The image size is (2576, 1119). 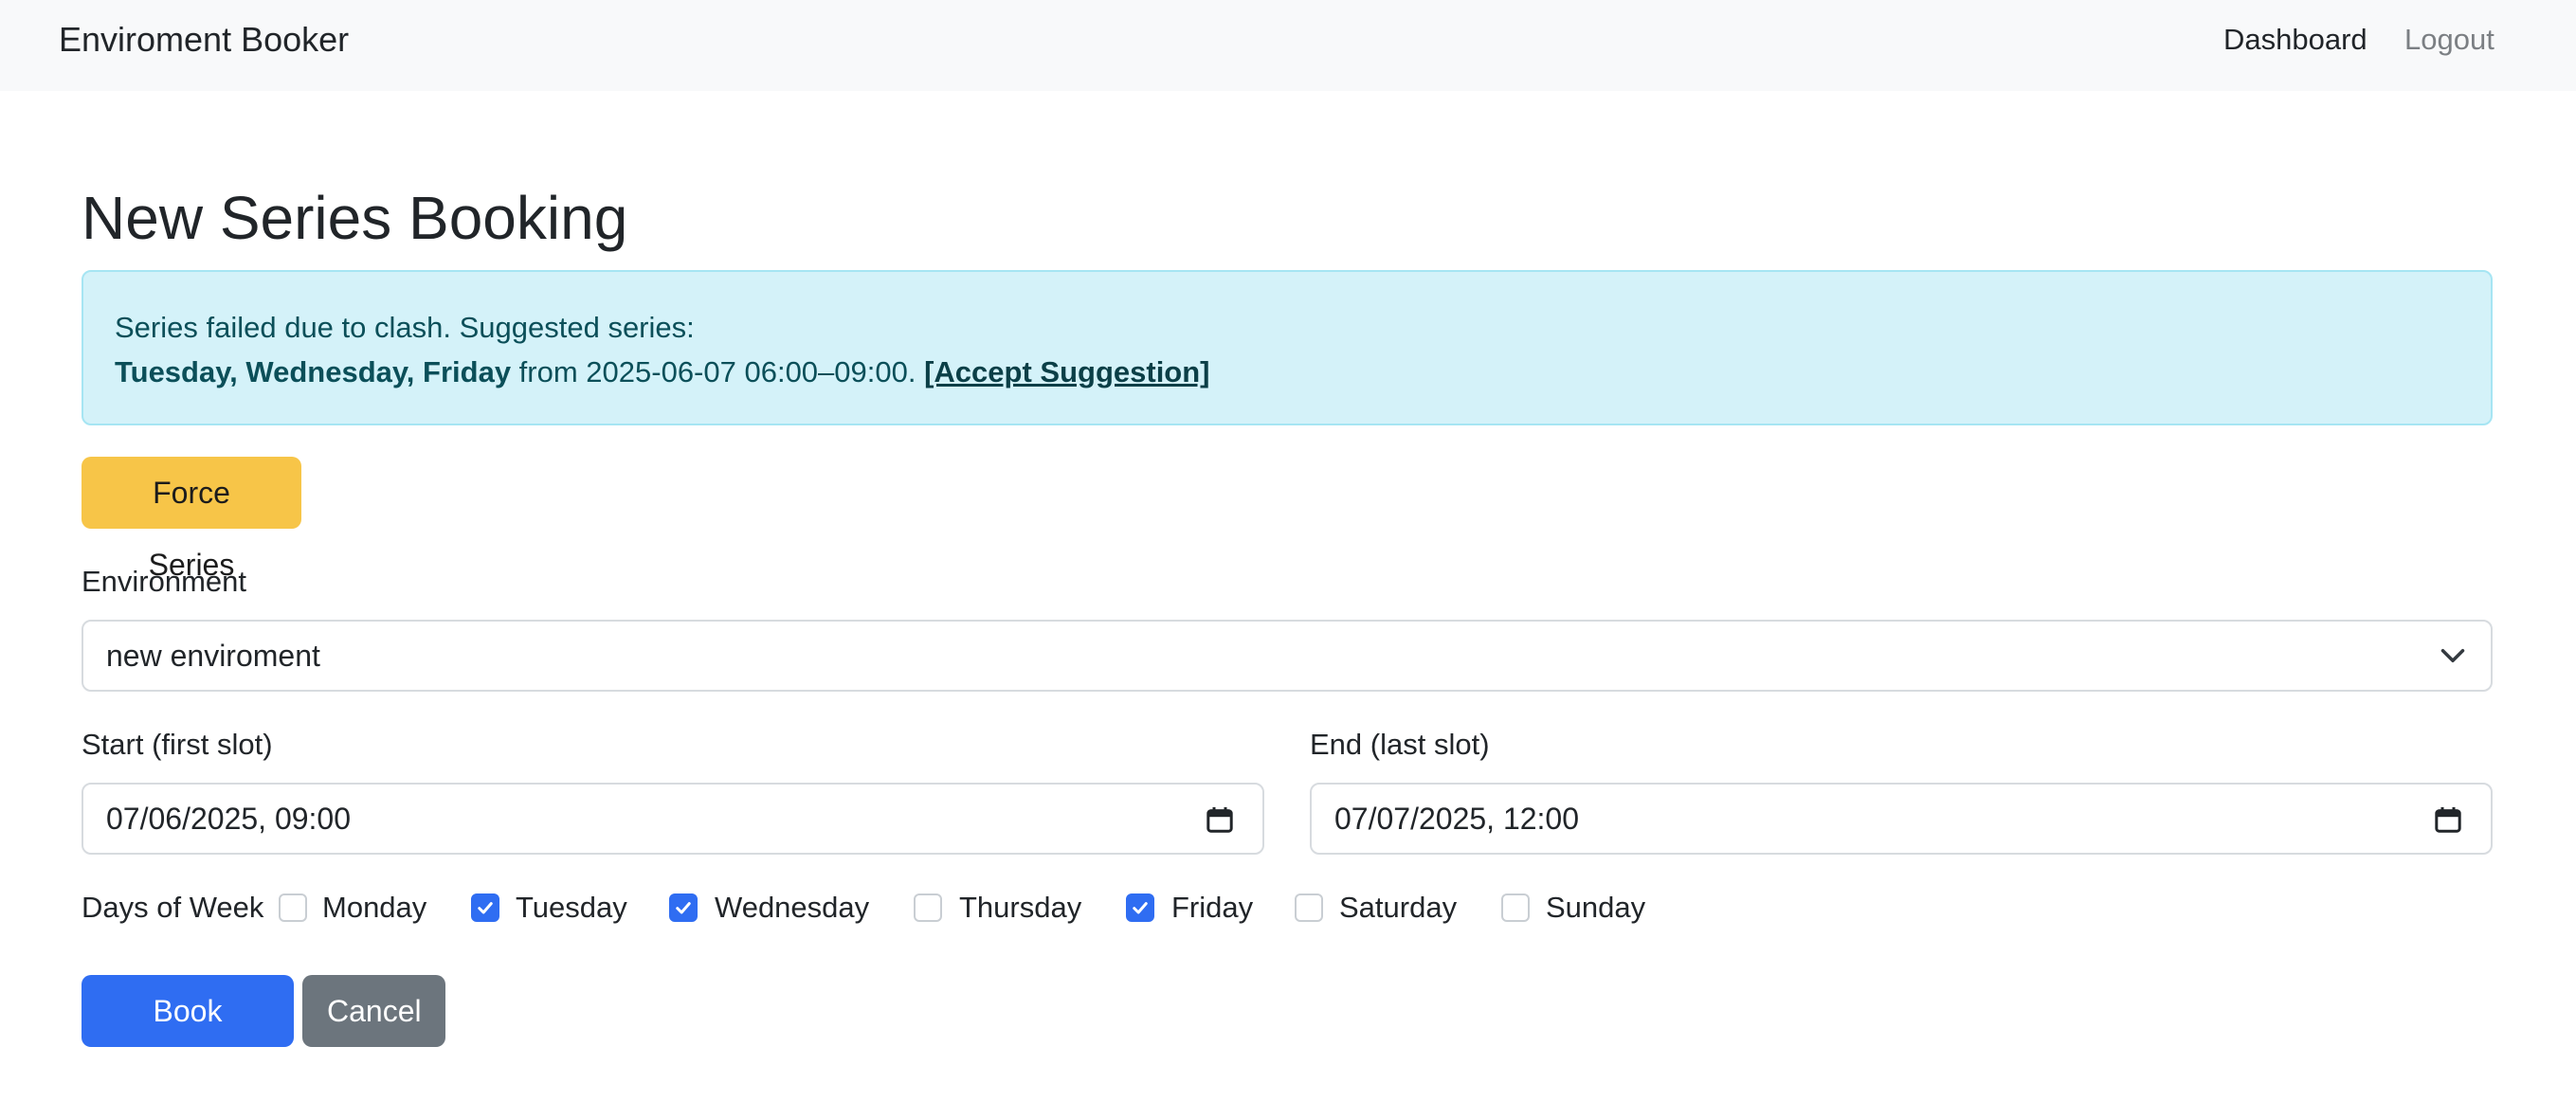 I want to click on environment-select: new enviroment, so click(x=1287, y=656).